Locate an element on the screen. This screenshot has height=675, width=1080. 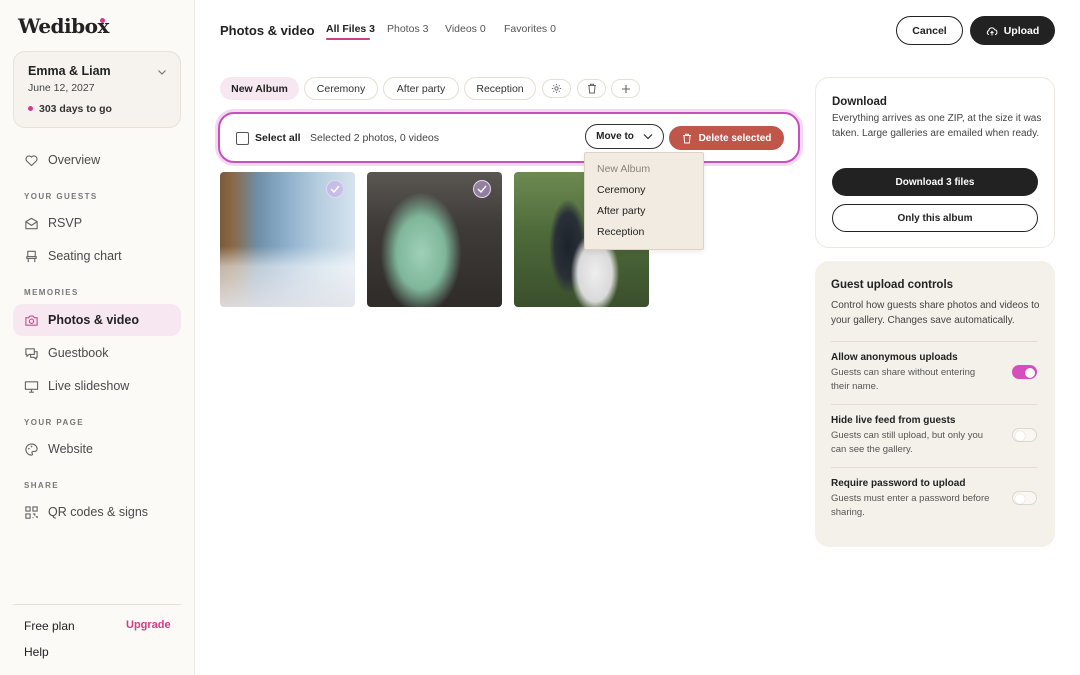
album-chip-reception: Reception is located at coordinates (500, 88).